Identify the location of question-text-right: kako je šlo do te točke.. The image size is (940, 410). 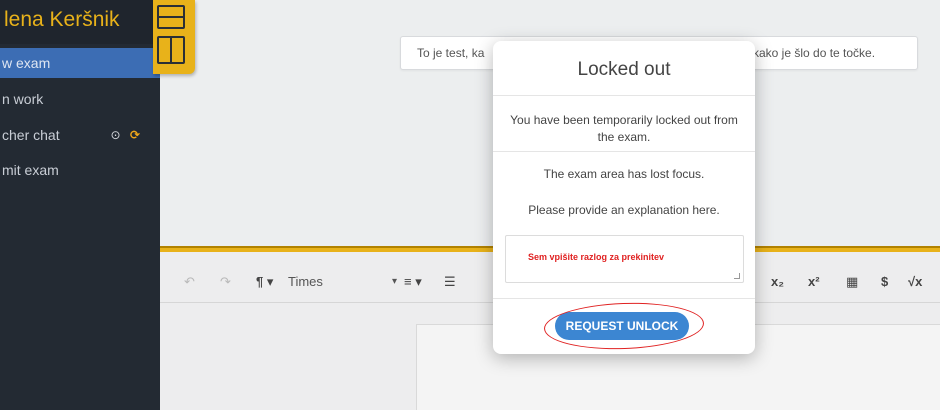
(814, 53).